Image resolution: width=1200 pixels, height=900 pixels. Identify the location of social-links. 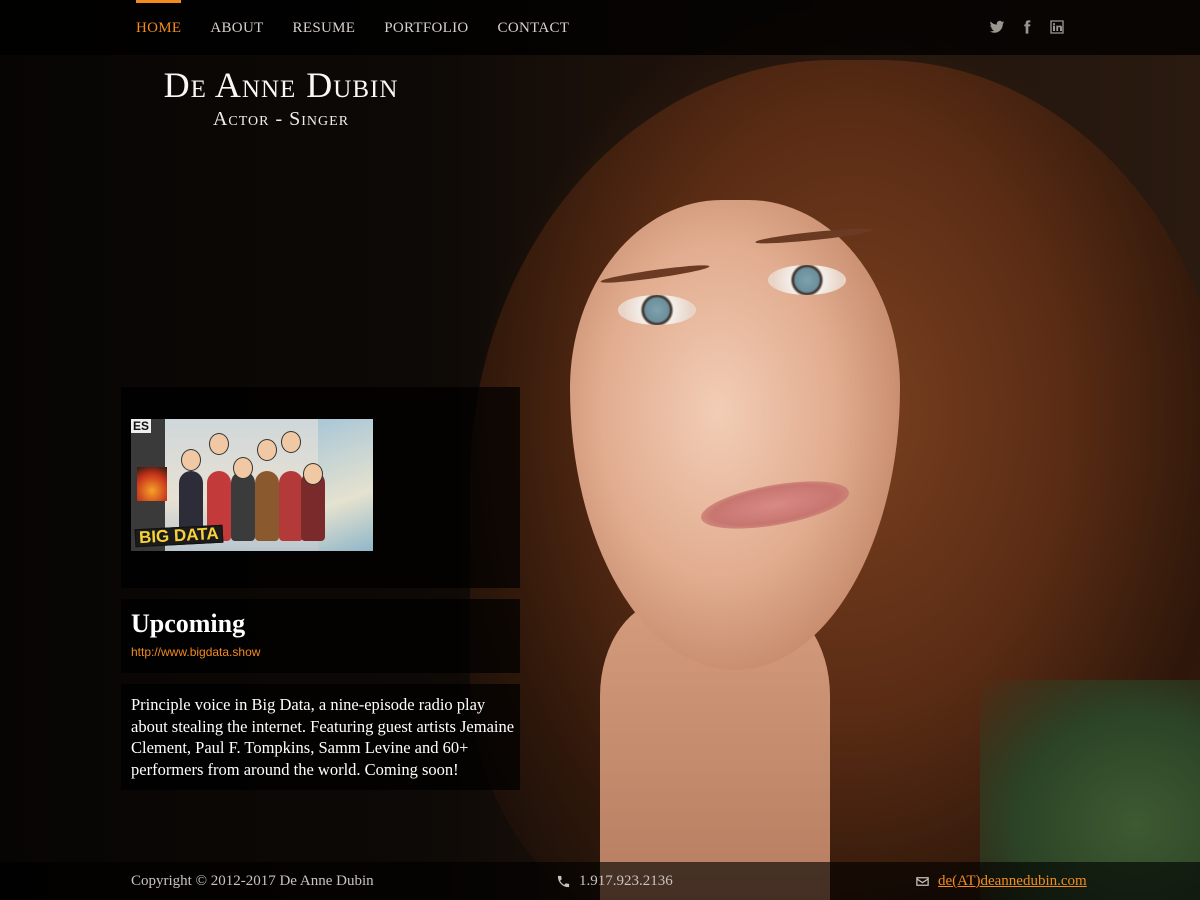
(1027, 27).